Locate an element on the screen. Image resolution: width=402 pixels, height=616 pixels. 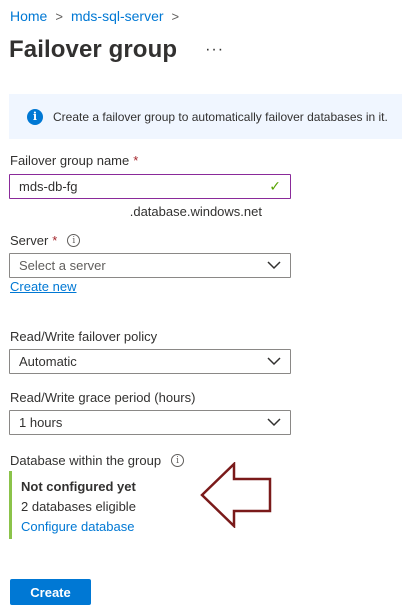
info-icon: i is located at coordinates (35, 116).